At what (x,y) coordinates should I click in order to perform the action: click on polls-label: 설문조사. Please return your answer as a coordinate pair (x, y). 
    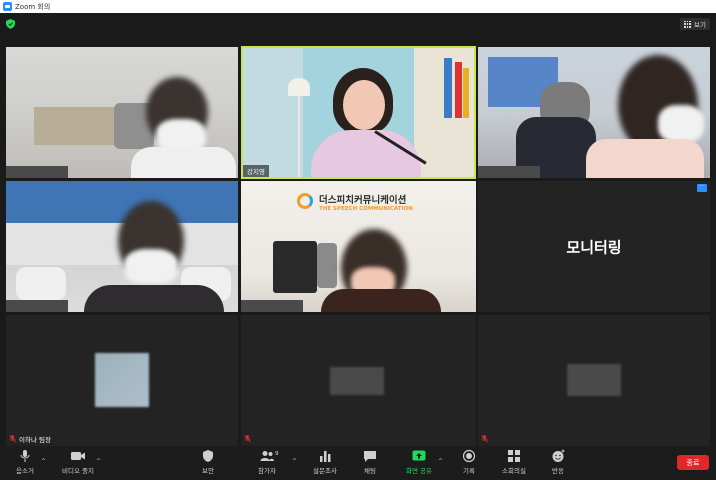
    Looking at the image, I should click on (325, 471).